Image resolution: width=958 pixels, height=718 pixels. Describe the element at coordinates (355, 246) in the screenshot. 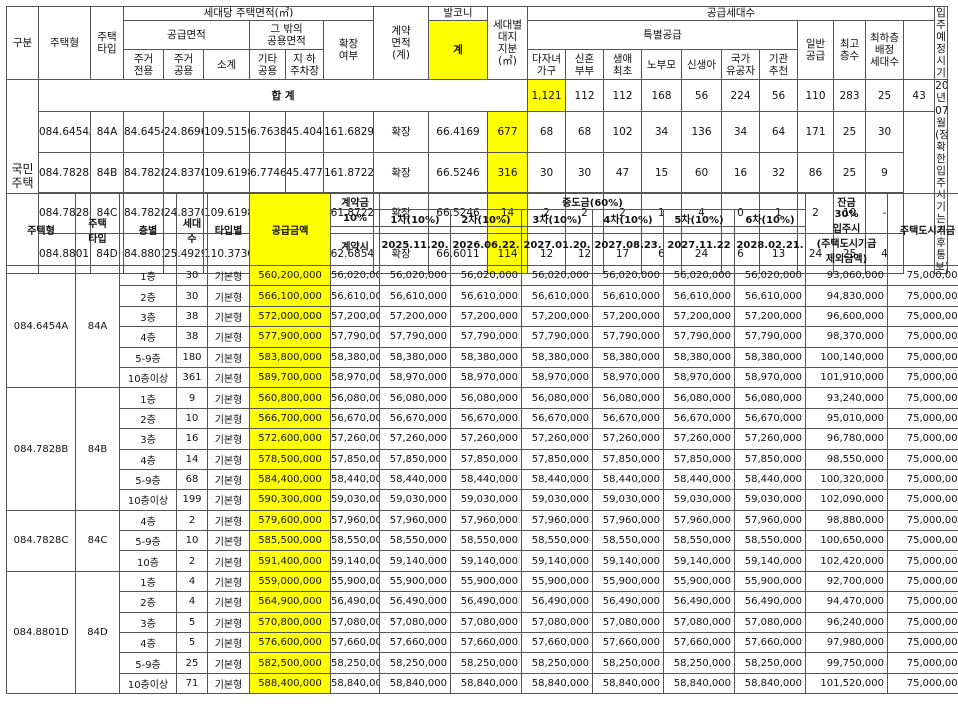

I see `header-deposit-when: 계약시` at that location.